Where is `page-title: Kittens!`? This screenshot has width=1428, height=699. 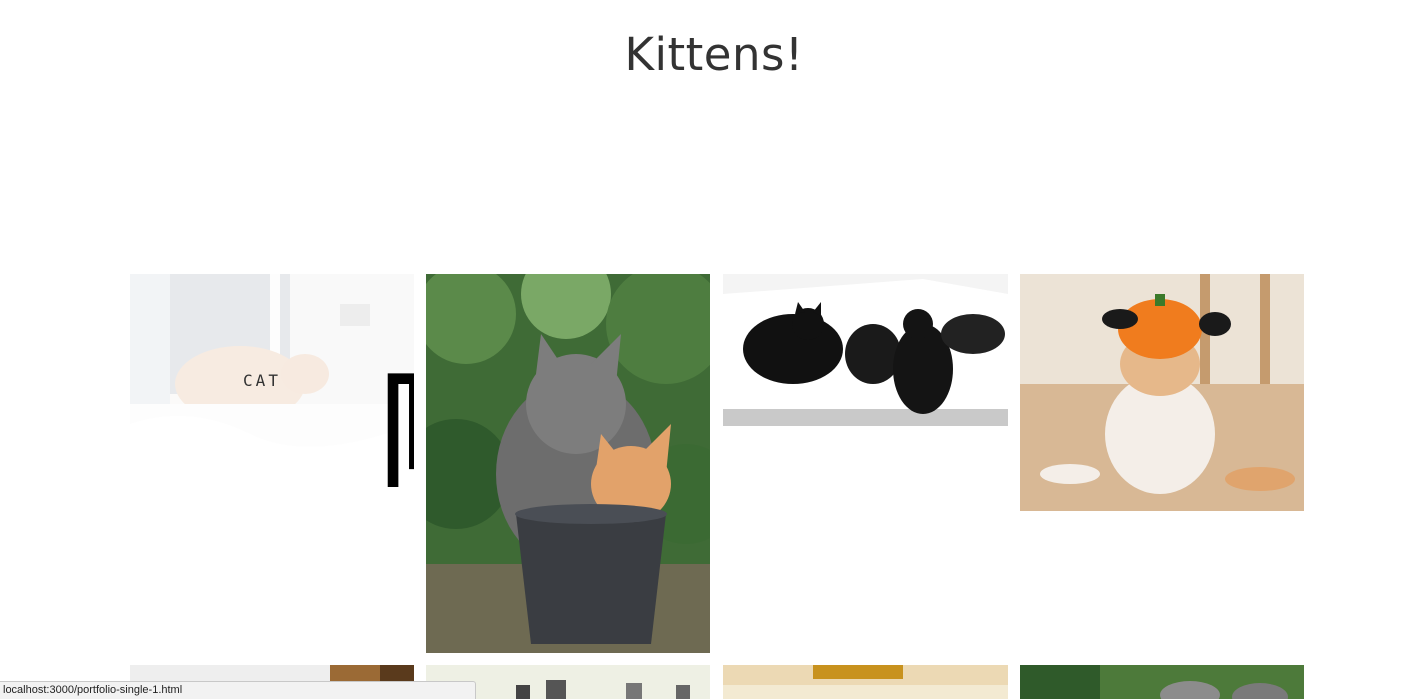
page-title: Kittens! is located at coordinates (714, 54).